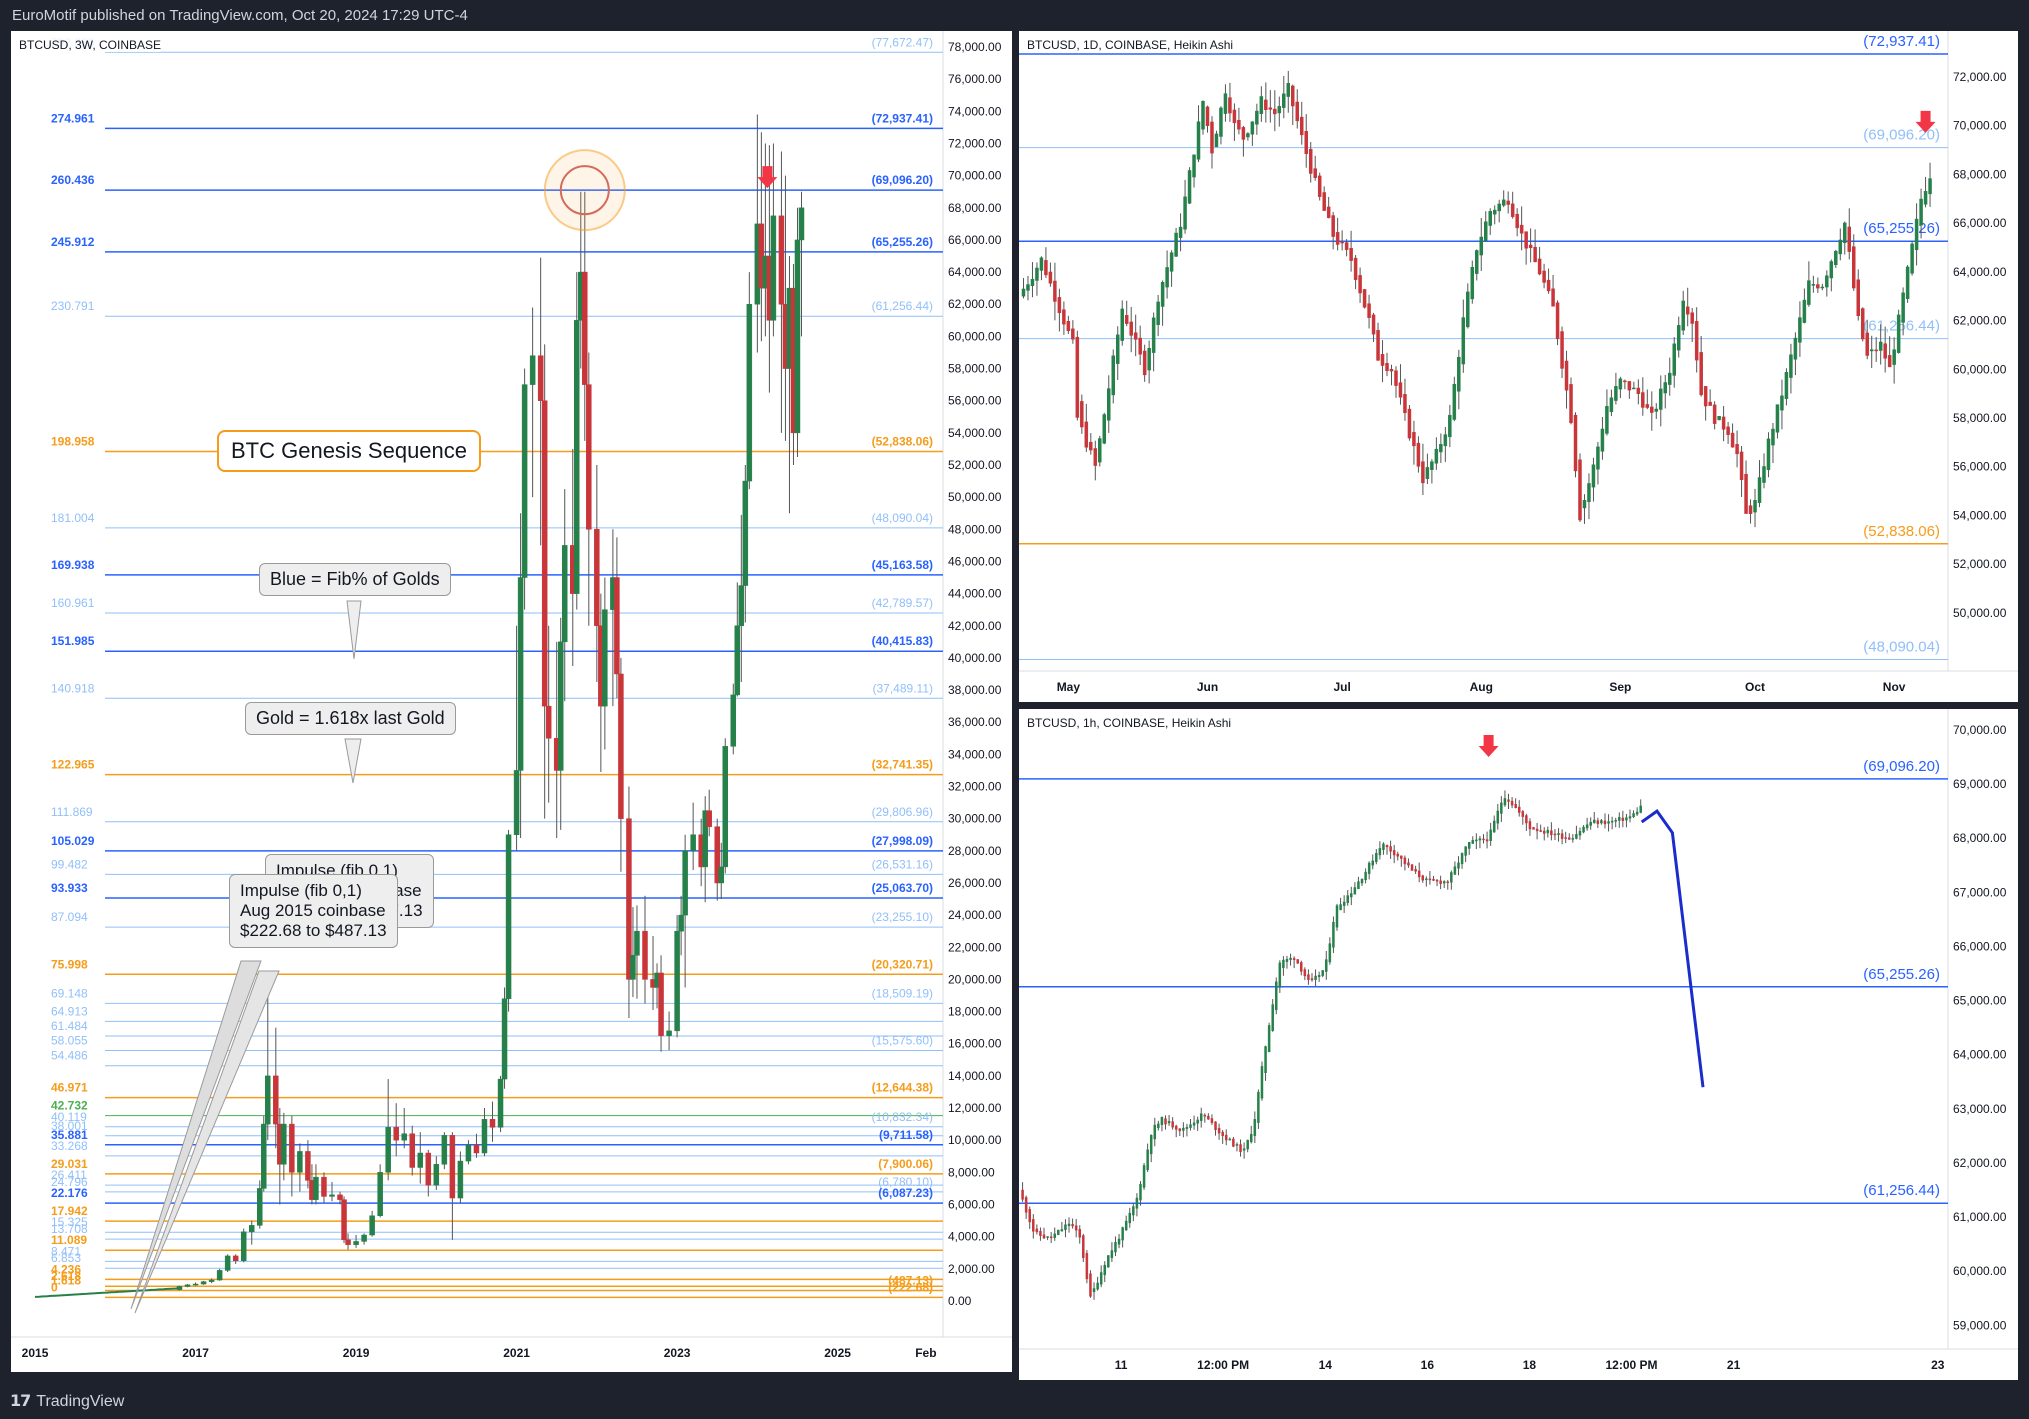 This screenshot has height=1419, width=2029. Describe the element at coordinates (971, 1204) in the screenshot. I see `price-tick-label: 6,000.00` at that location.